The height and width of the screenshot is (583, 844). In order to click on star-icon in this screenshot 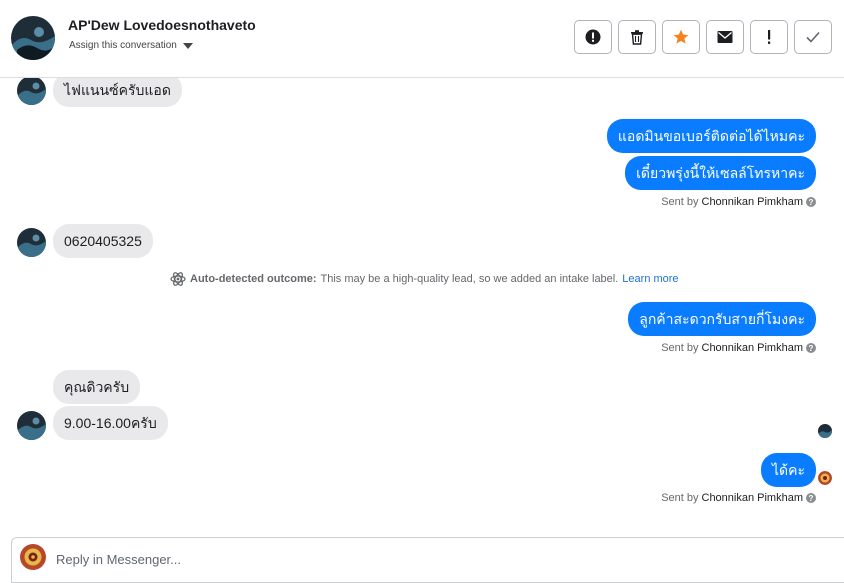, I will do `click(681, 36)`.